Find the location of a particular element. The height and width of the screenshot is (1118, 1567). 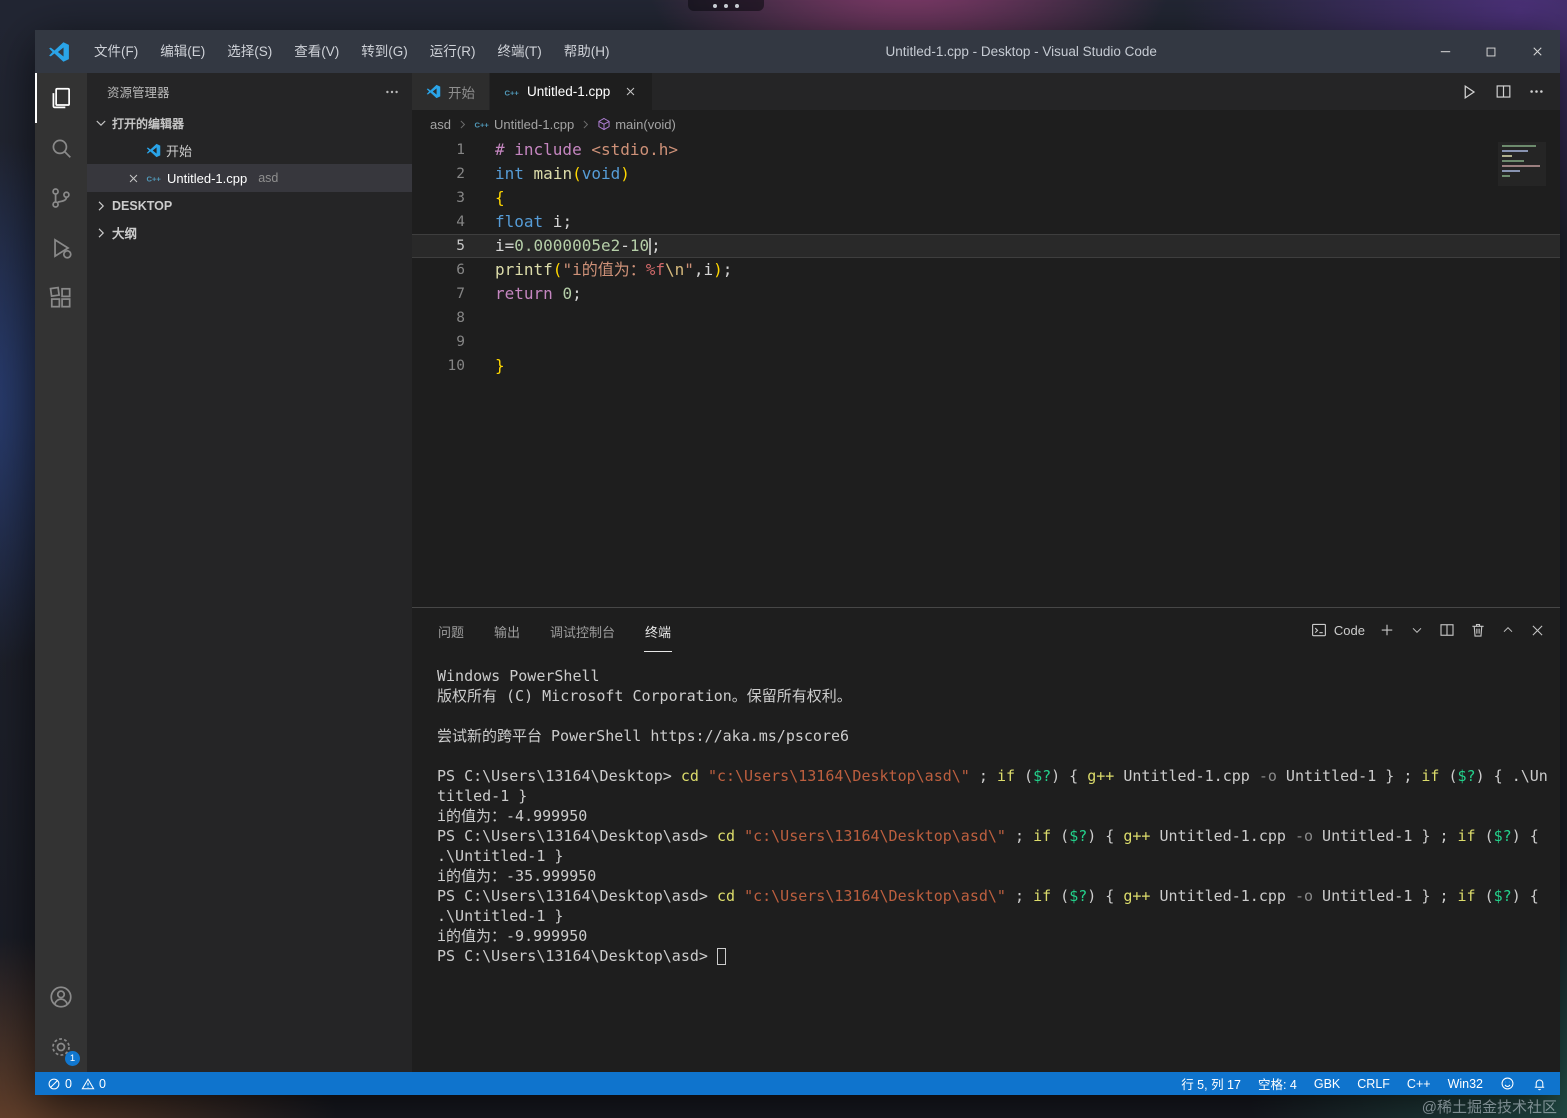

text-segment: ; is located at coordinates (1019, 896).